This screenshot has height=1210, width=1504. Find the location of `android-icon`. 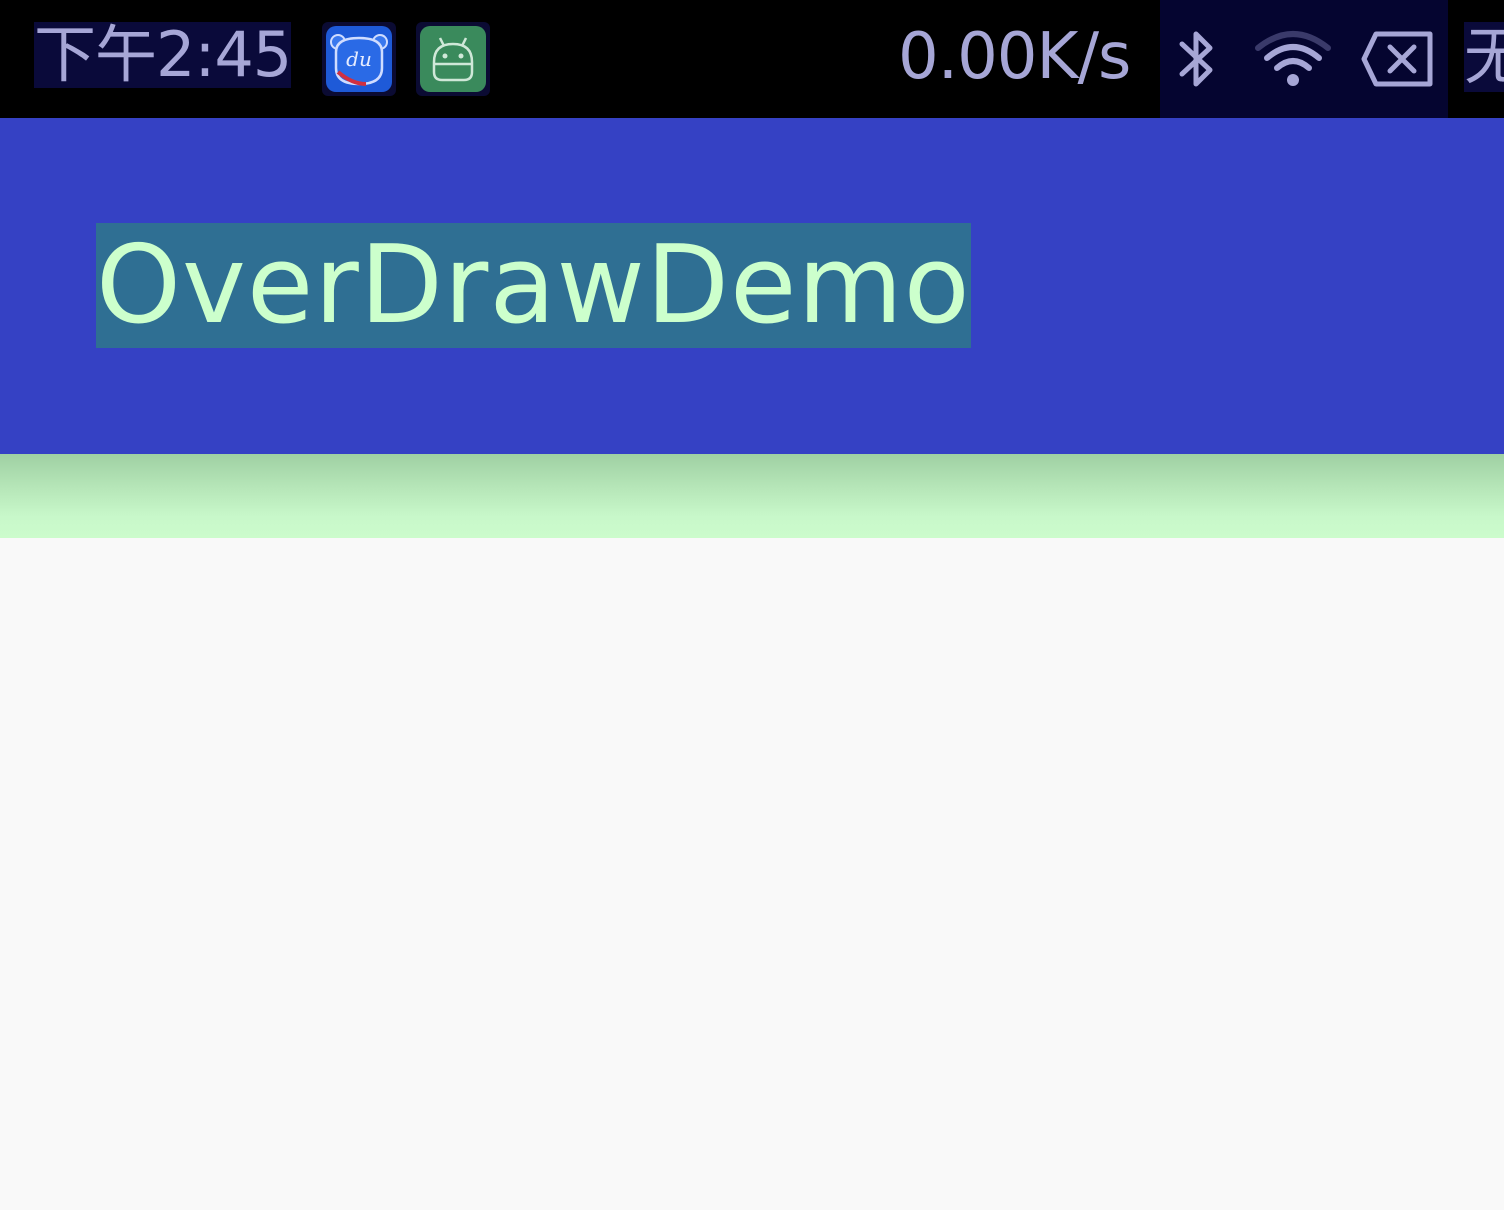

android-icon is located at coordinates (453, 59).